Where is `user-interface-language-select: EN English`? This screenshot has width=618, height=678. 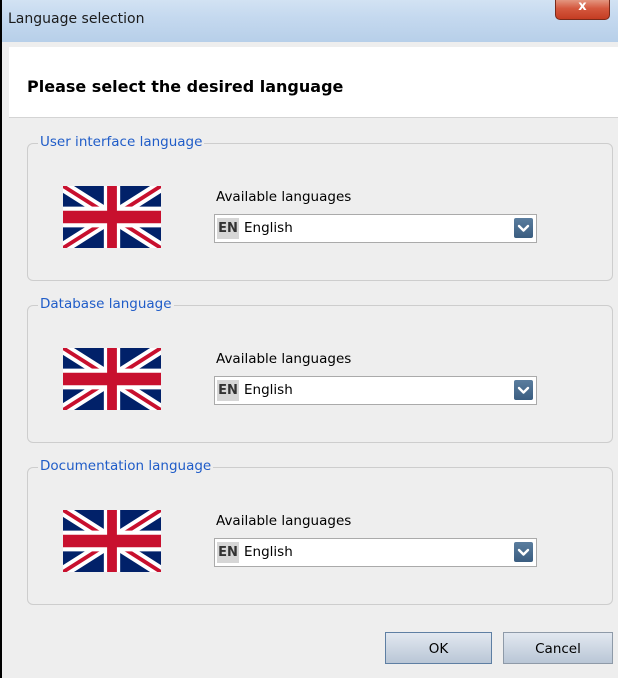 user-interface-language-select: EN English is located at coordinates (375, 228).